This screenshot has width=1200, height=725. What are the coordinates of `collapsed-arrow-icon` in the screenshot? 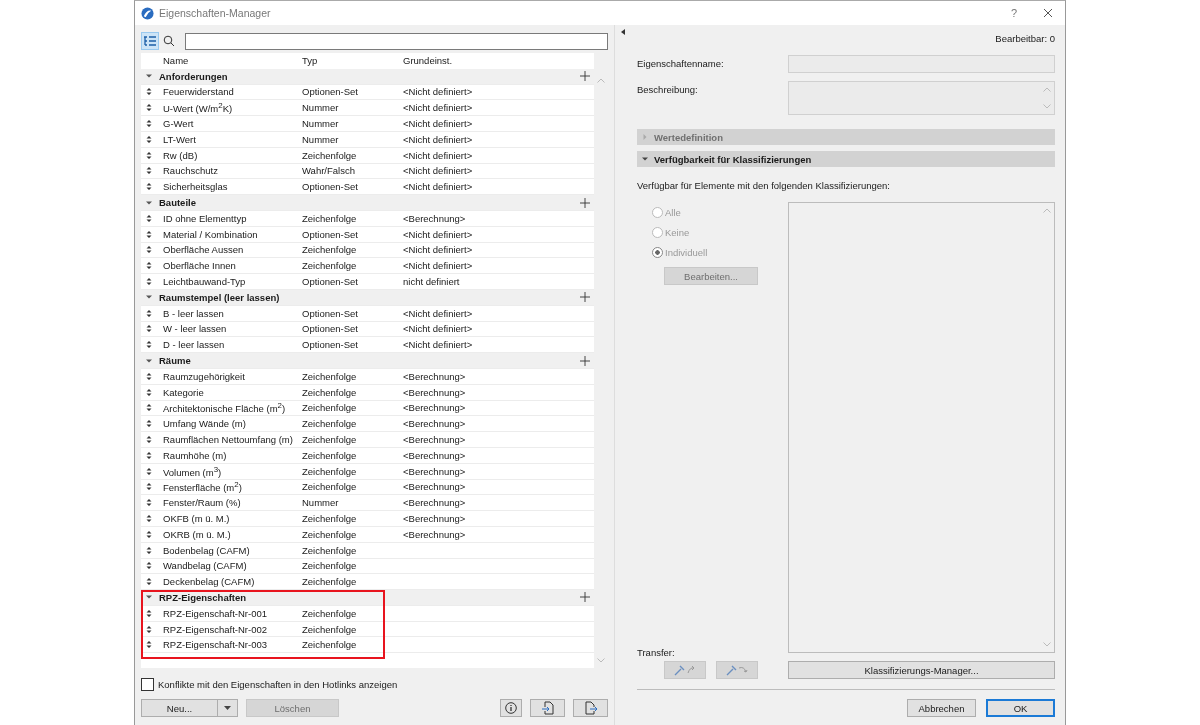 It's located at (645, 137).